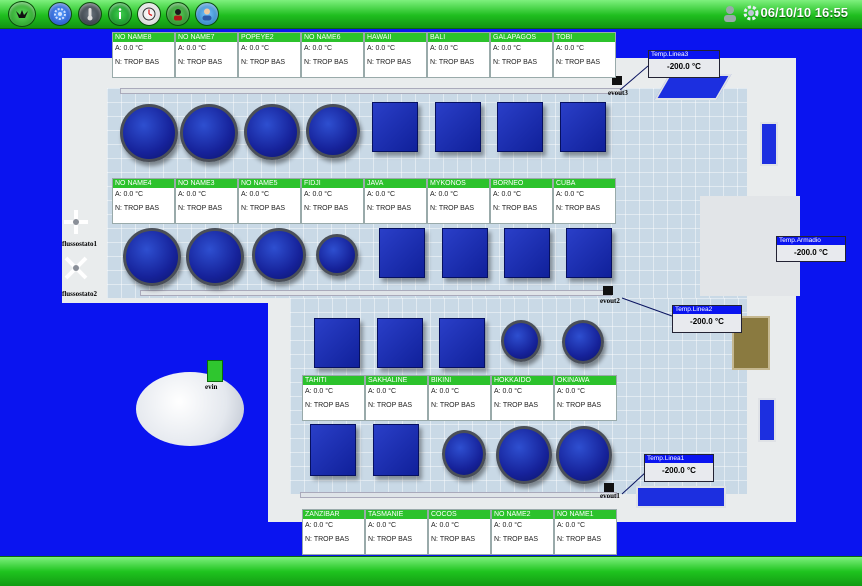 The height and width of the screenshot is (586, 862). I want to click on unit-card: HOKKAIDO A: 0.0 °C N: TROP BAS, so click(522, 398).